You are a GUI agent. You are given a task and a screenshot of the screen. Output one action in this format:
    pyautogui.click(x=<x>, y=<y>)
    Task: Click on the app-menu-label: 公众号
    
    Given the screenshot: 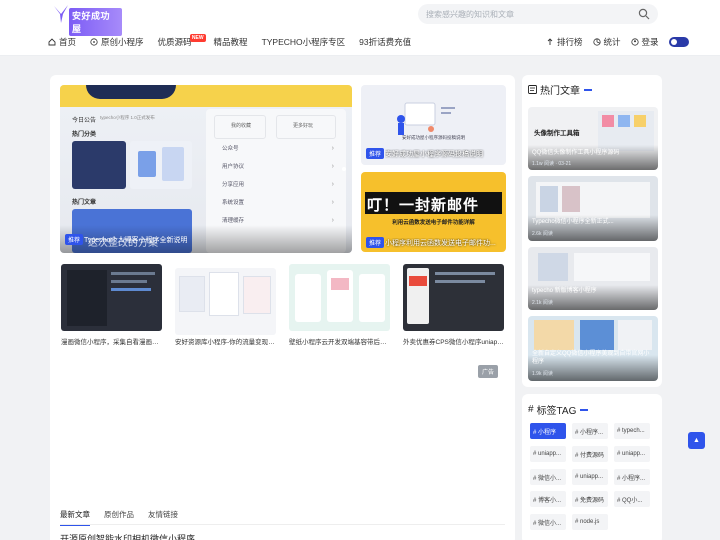 What is the action you would take?
    pyautogui.click(x=230, y=149)
    